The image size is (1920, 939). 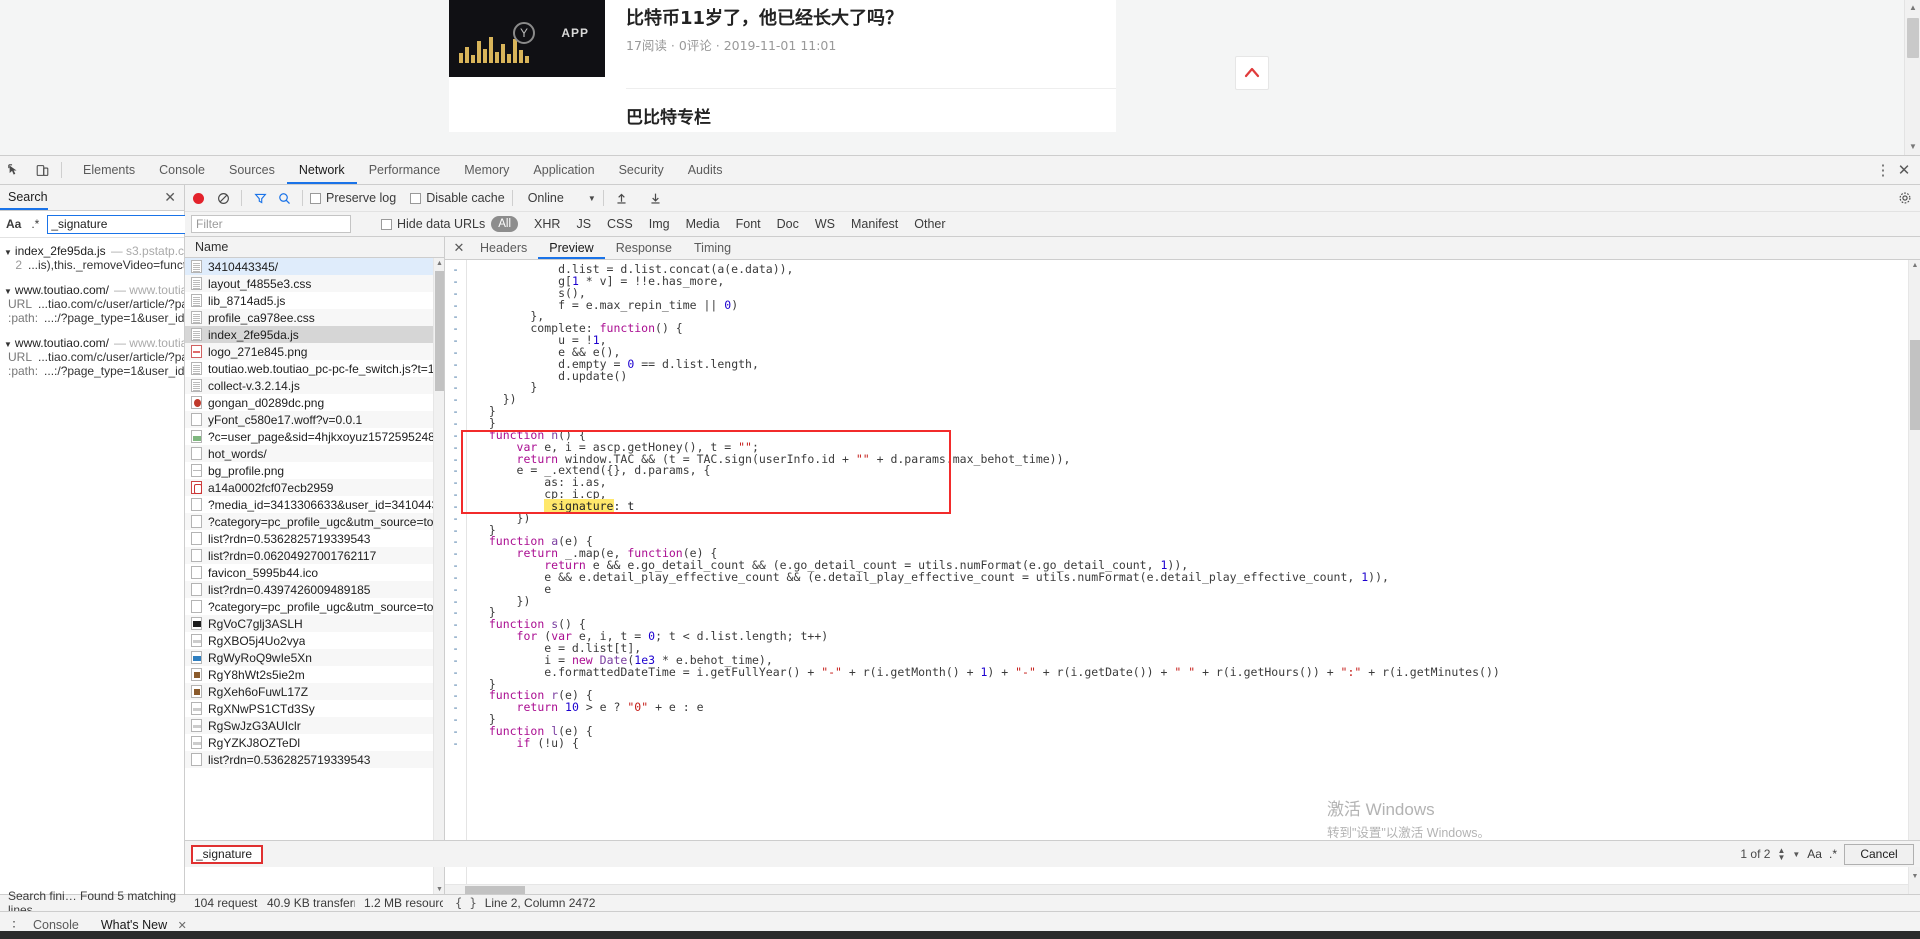 I want to click on tab-timing: Timing, so click(x=712, y=248).